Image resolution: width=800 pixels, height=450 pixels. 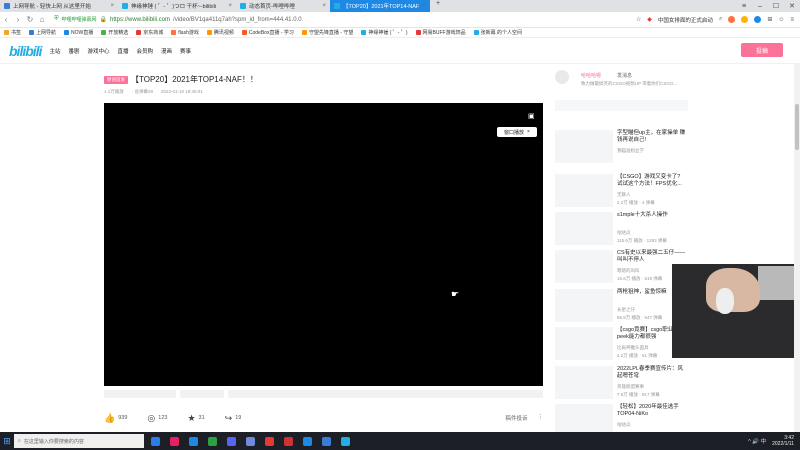 What do you see at coordinates (628, 271) in the screenshot?
I see `recommendation-up: 嗯嗯的叫叫` at bounding box center [628, 271].